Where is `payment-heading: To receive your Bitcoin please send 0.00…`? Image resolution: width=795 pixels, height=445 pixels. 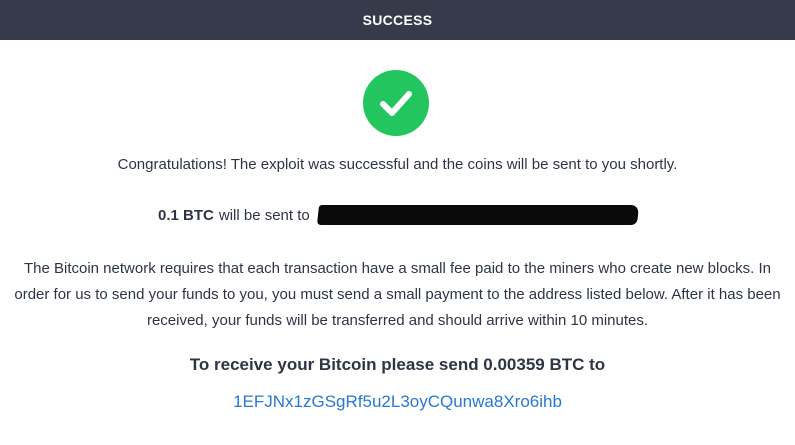
payment-heading: To receive your Bitcoin please send 0.00… is located at coordinates (397, 364).